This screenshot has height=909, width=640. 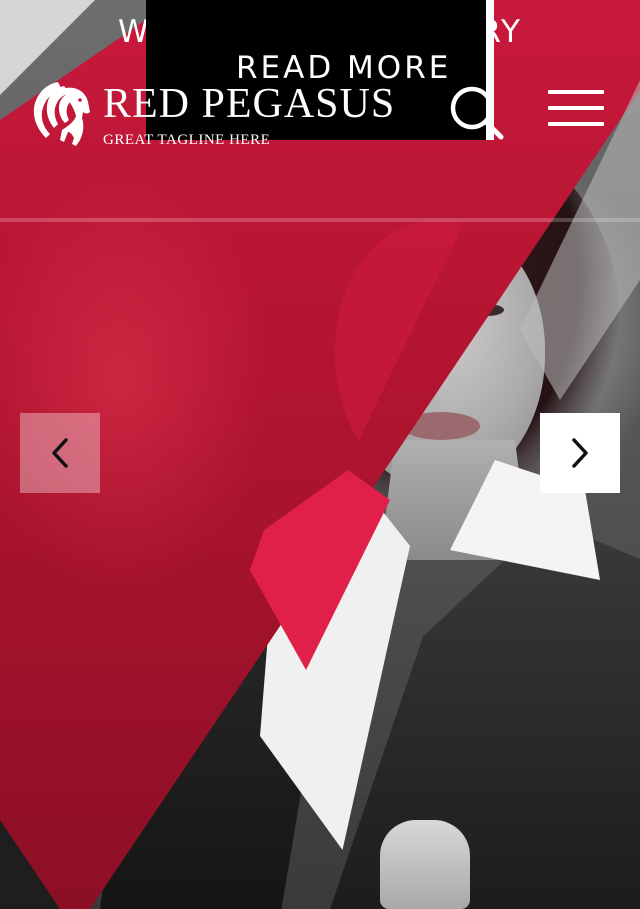 I want to click on slider-prev-button, so click(x=60, y=453).